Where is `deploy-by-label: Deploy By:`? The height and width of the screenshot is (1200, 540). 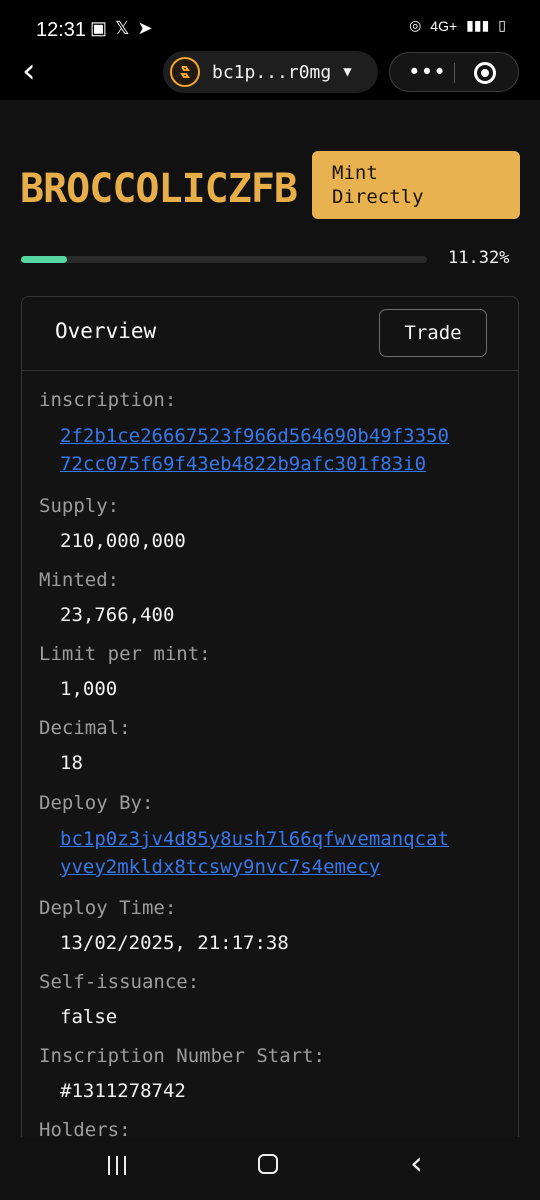 deploy-by-label: Deploy By: is located at coordinates (96, 803).